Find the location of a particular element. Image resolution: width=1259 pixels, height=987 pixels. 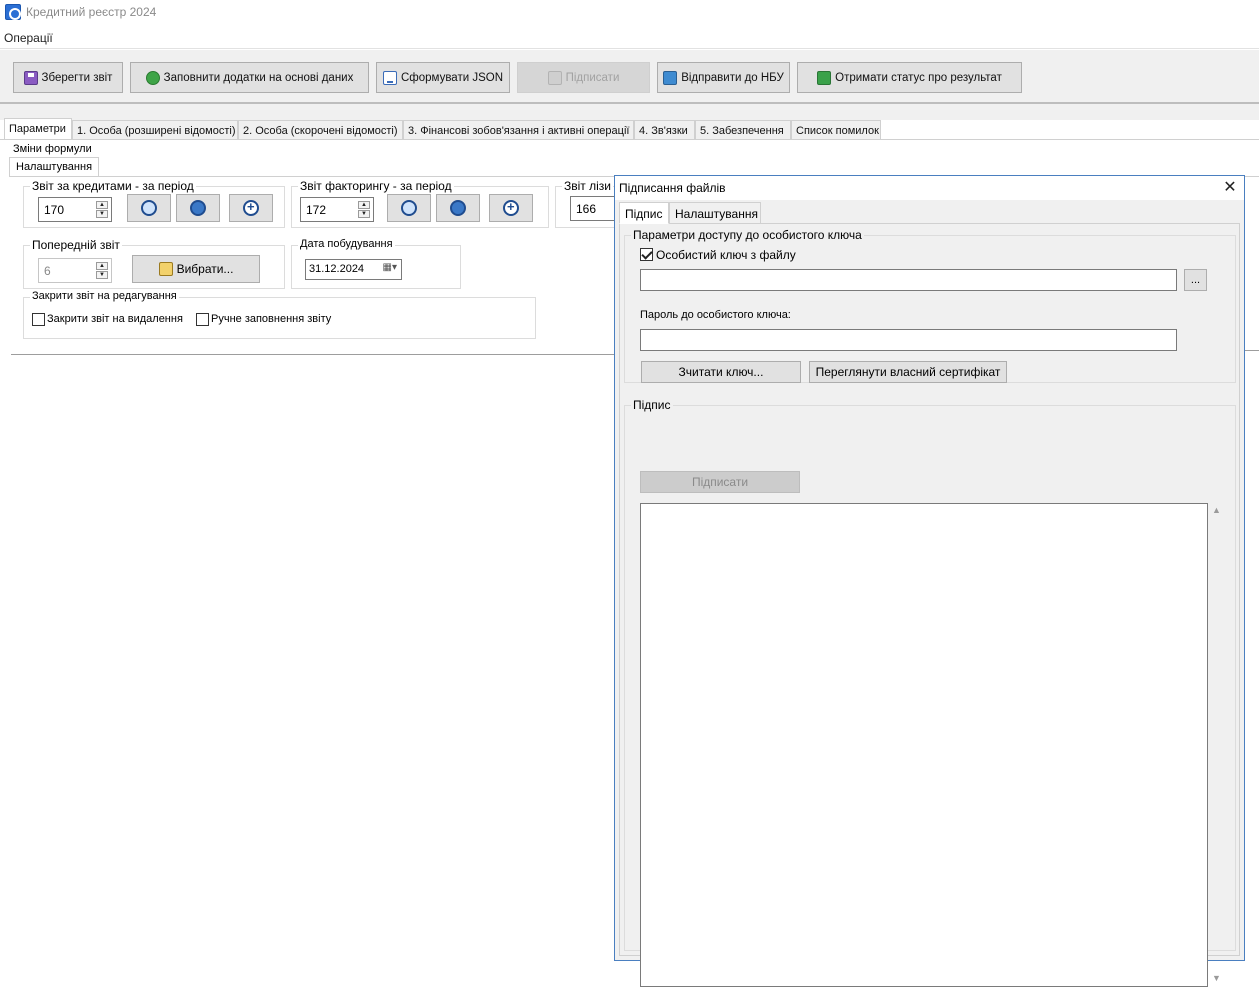

formula-changes-label: Зміни формули is located at coordinates (52, 149).